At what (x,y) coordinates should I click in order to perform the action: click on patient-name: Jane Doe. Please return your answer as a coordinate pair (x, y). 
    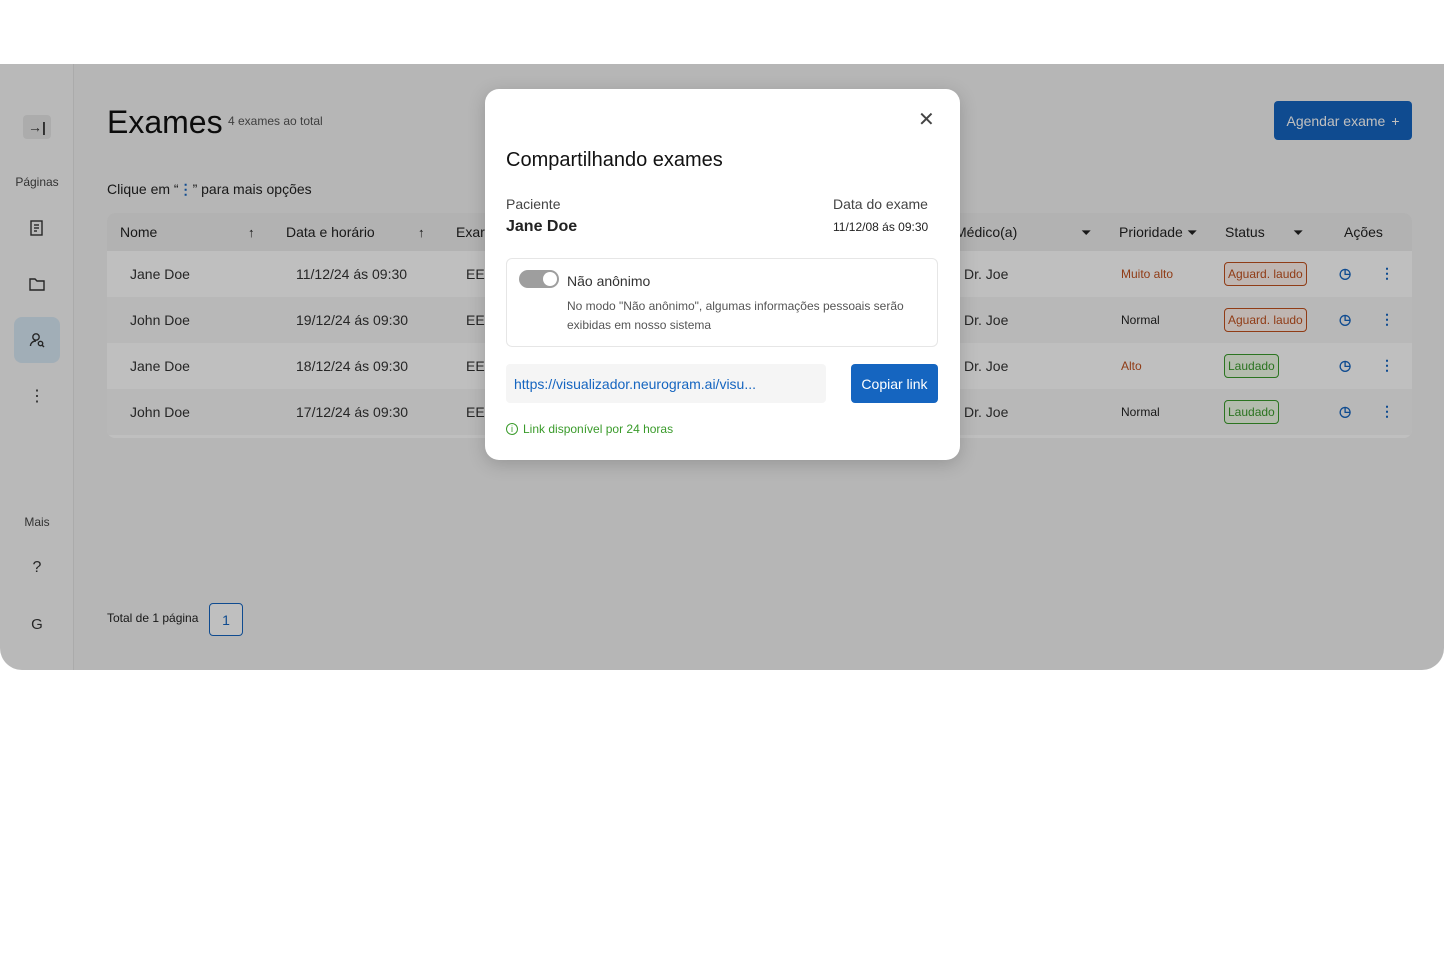
    Looking at the image, I should click on (542, 226).